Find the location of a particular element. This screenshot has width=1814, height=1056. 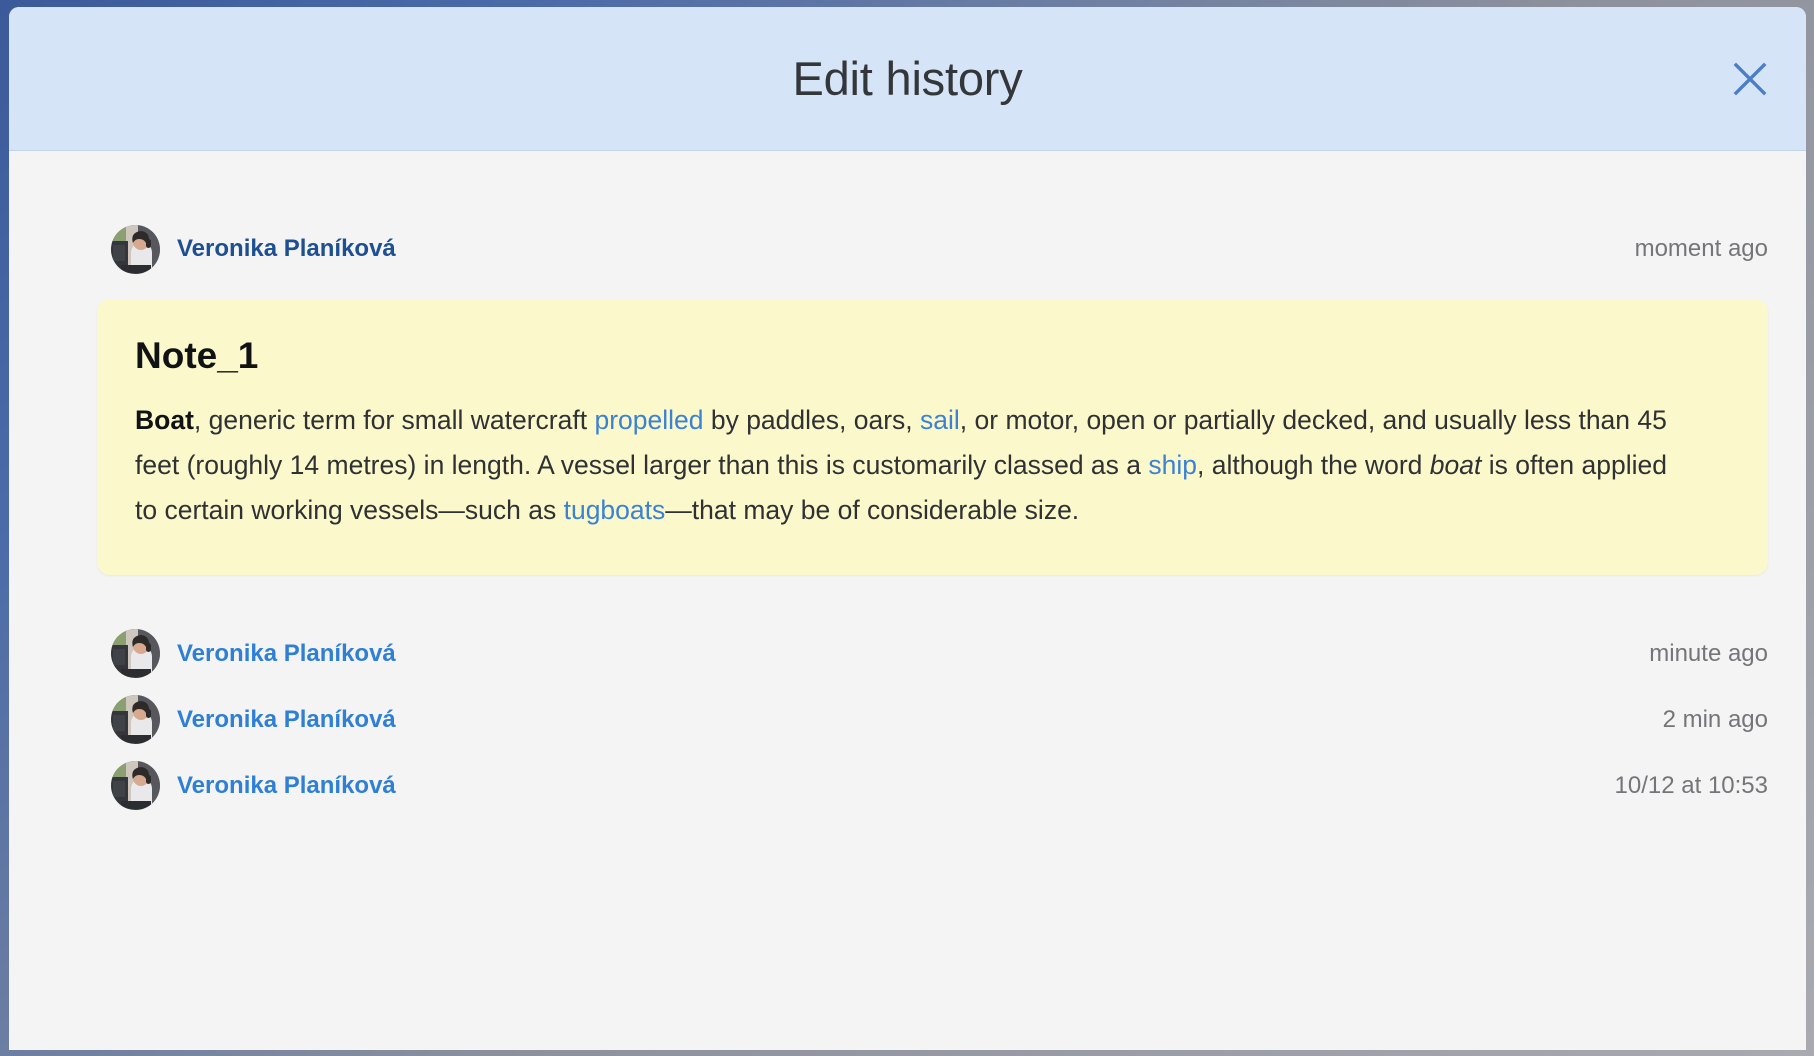

entry-timestamp: minute ago is located at coordinates (1708, 653).